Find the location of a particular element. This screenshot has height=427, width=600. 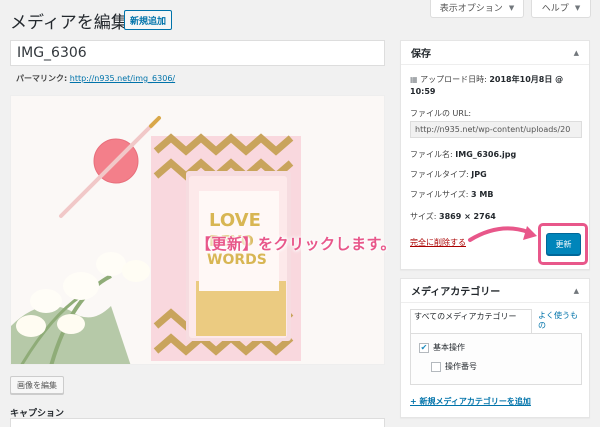

category-checklist: ✔ 基本操作 操作番号 is located at coordinates (496, 359).